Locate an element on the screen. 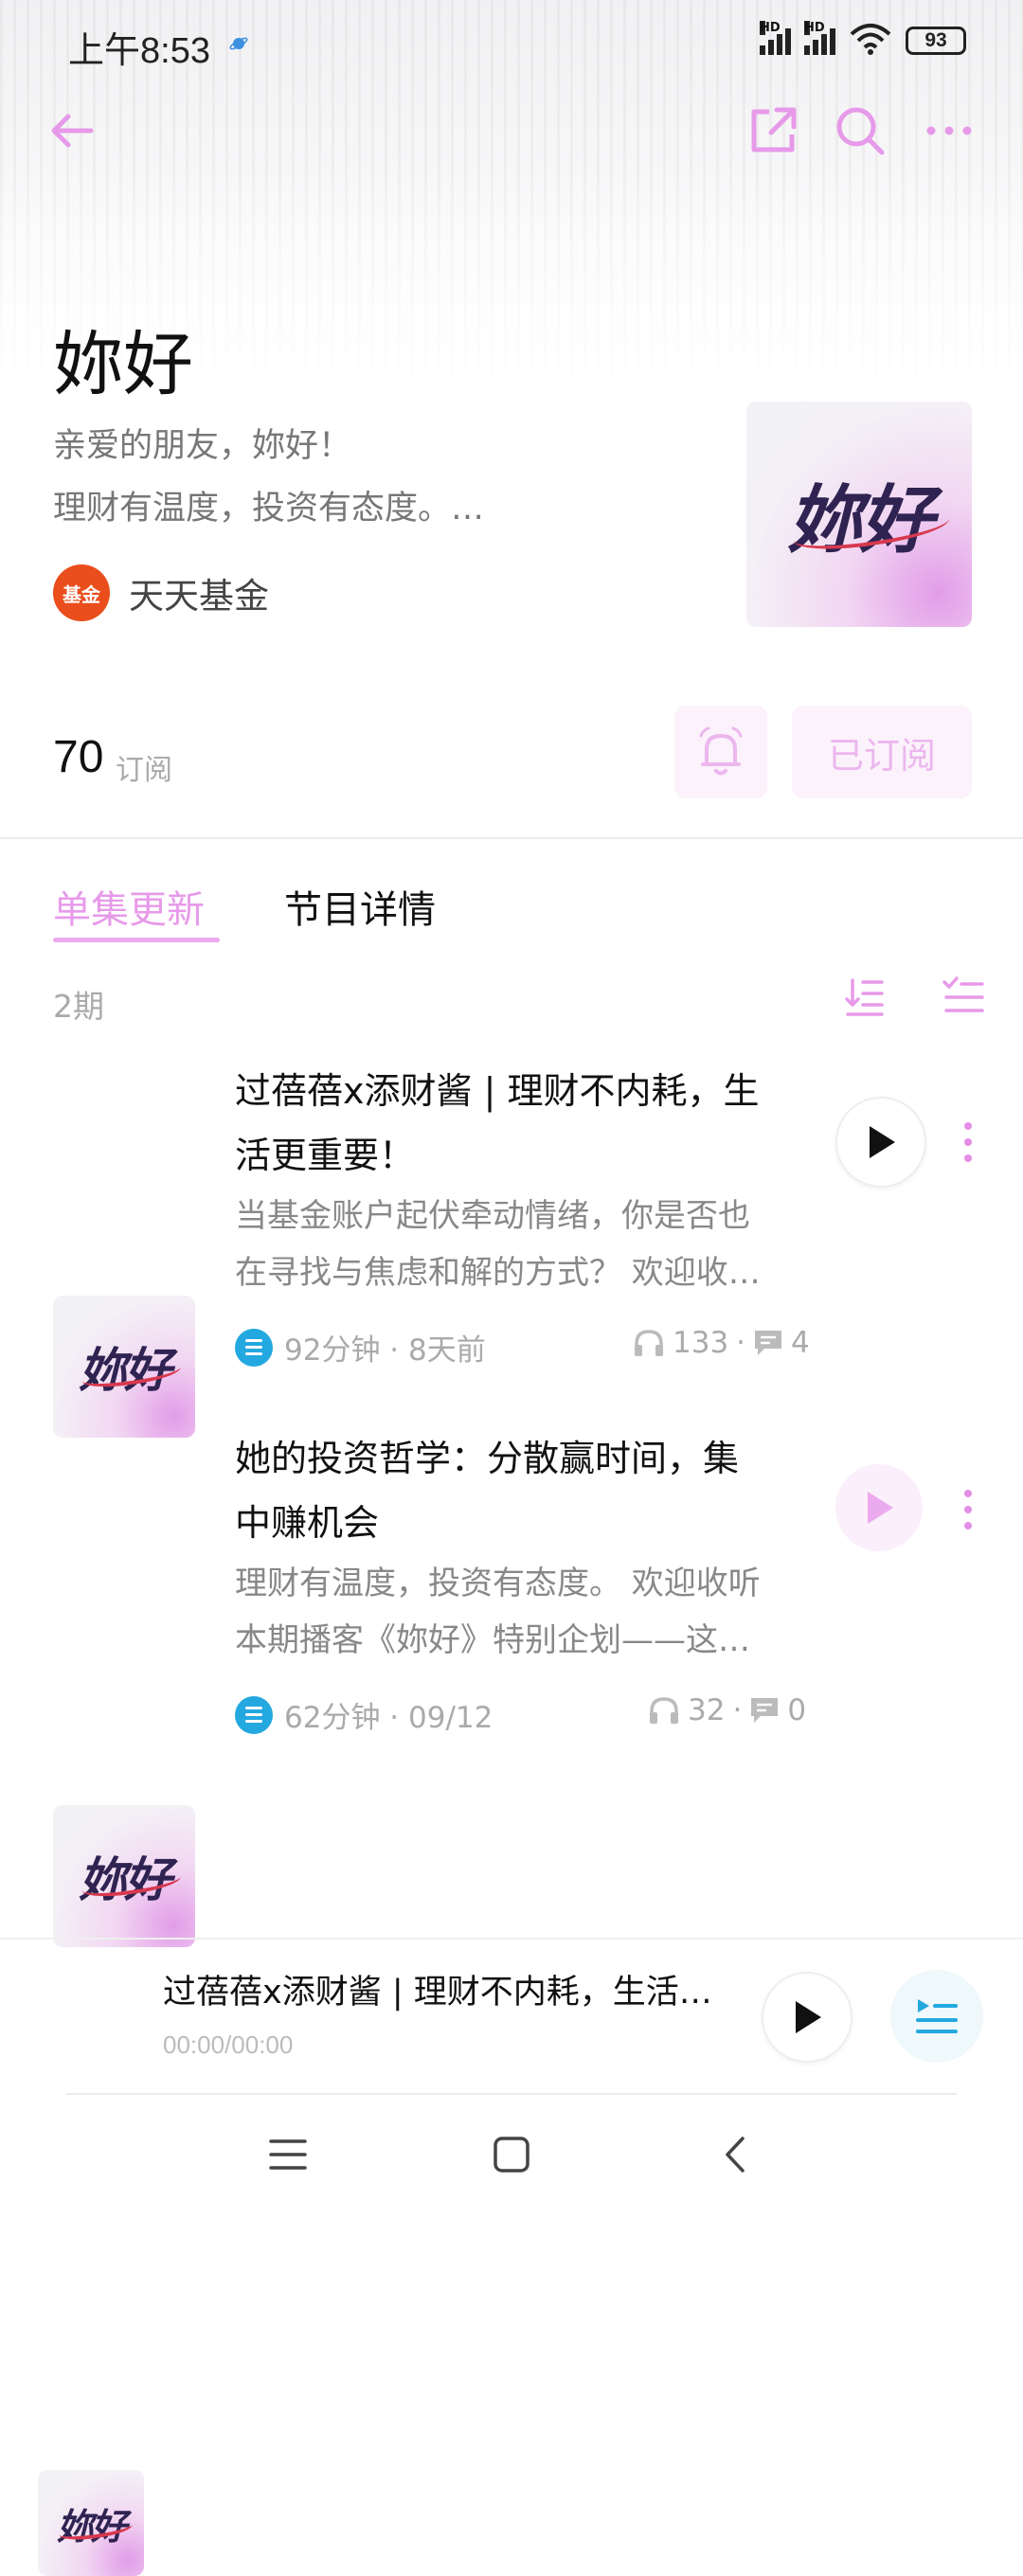 The image size is (1023, 2576). system-back-button is located at coordinates (735, 2154).